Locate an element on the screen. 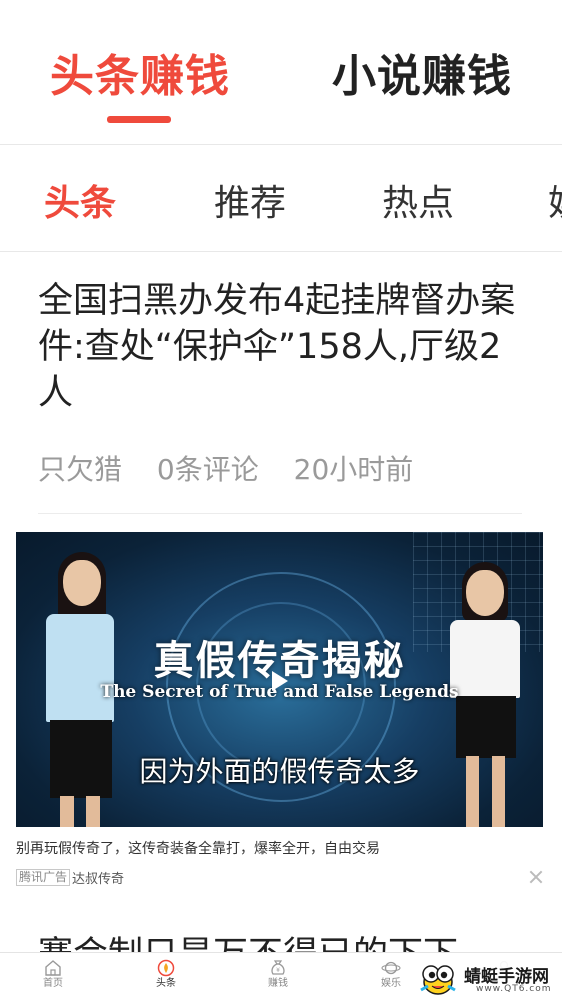 The width and height of the screenshot is (562, 1000). nav-headline-label: 头条 is located at coordinates (166, 983).